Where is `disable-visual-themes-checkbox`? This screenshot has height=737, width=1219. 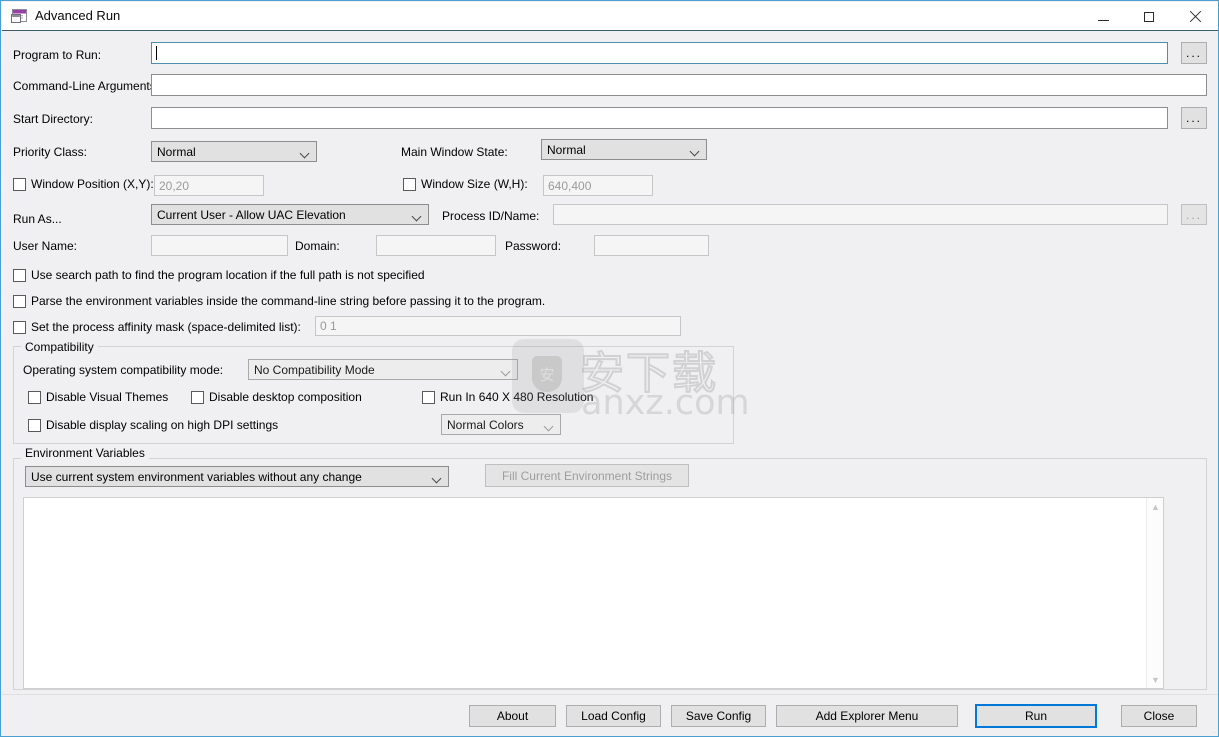 disable-visual-themes-checkbox is located at coordinates (34, 397).